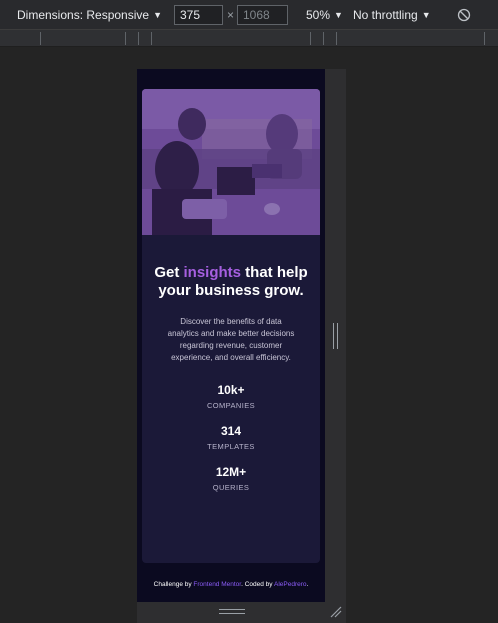 Image resolution: width=498 pixels, height=623 pixels. What do you see at coordinates (198, 15) in the screenshot?
I see `width-input: 375` at bounding box center [198, 15].